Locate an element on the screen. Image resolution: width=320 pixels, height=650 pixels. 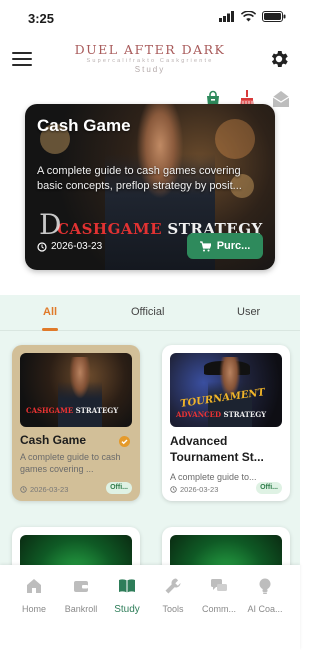
filter-tabs: All Official User is located at coordinates (150, 313).